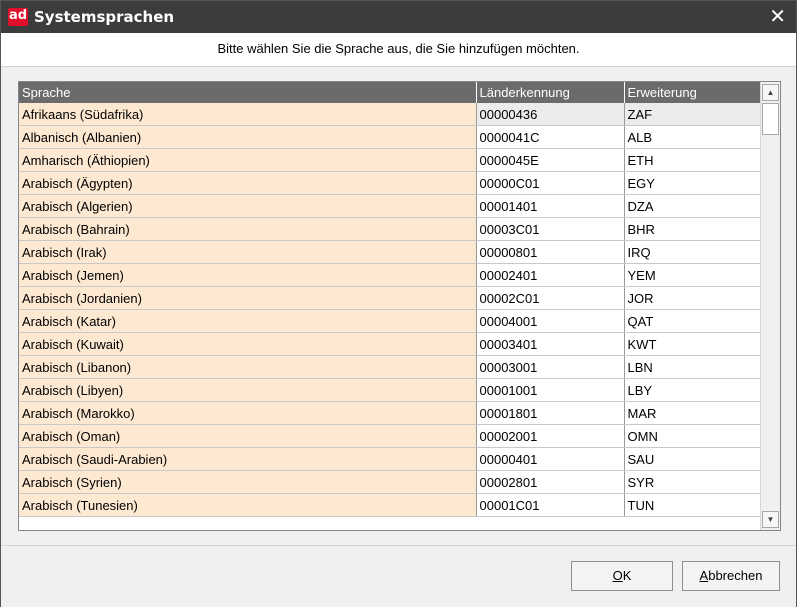 Image resolution: width=797 pixels, height=607 pixels. Describe the element at coordinates (248, 229) in the screenshot. I see `cell-sprache: Arabisch (Bahrain)` at that location.